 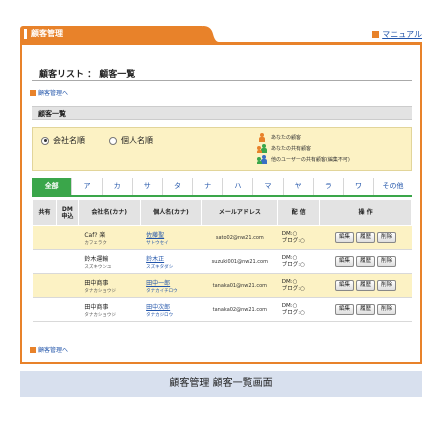 What do you see at coordinates (113, 140) in the screenshot?
I see `radio-unselected-icon` at bounding box center [113, 140].